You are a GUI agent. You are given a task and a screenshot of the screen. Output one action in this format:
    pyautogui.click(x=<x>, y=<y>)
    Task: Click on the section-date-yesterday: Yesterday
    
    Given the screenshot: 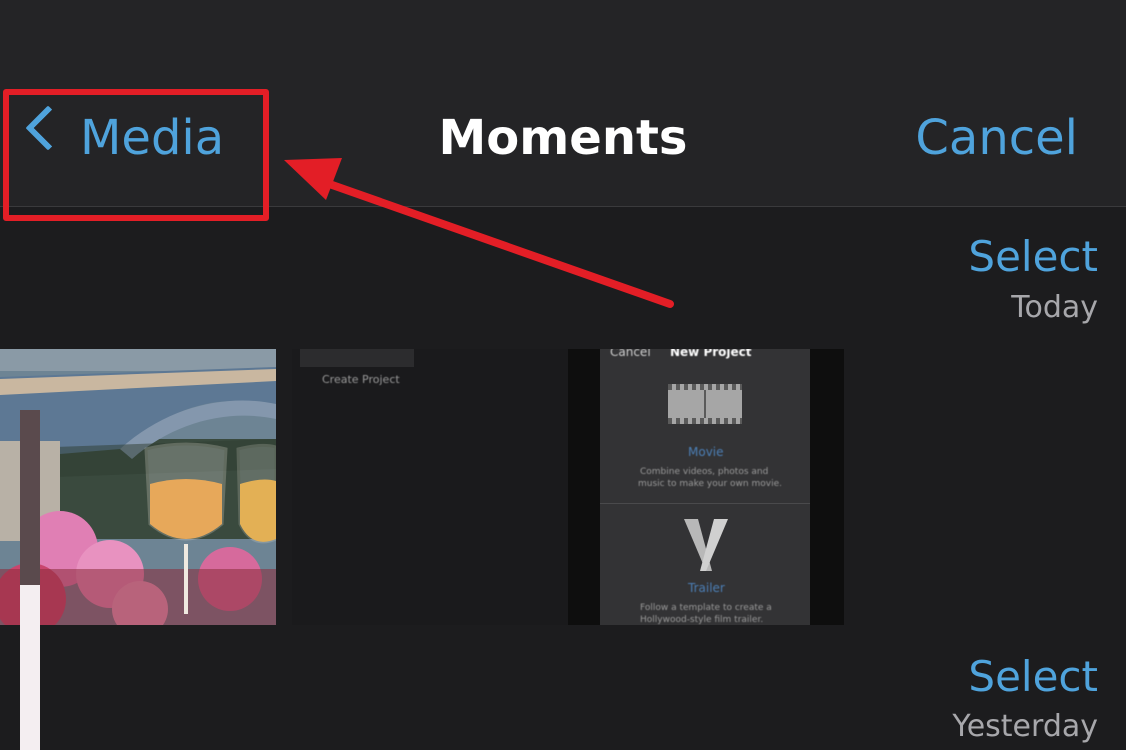 What is the action you would take?
    pyautogui.click(x=1025, y=726)
    